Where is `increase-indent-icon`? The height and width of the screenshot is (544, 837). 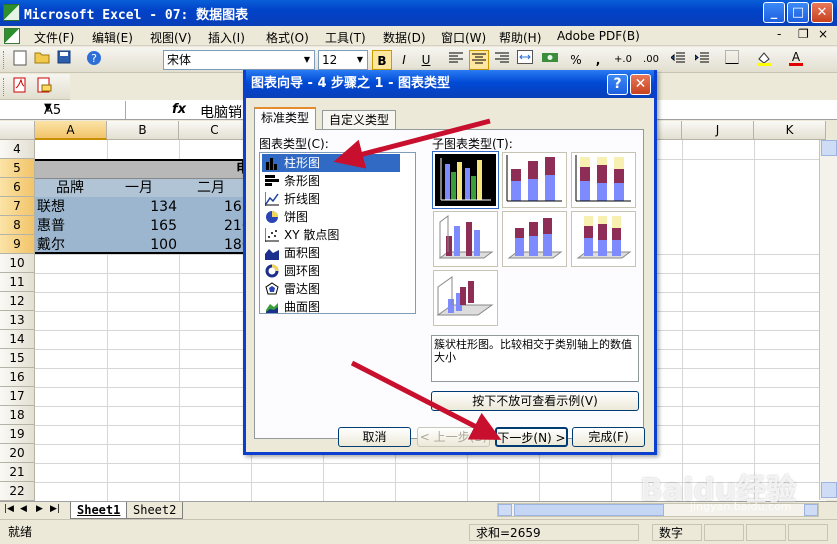
increase-indent-icon is located at coordinates (702, 60).